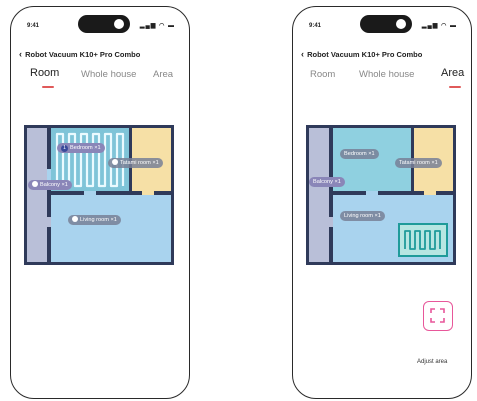 This screenshot has height=401, width=477. I want to click on label-bedroom: Bedroom ×1, so click(359, 154).